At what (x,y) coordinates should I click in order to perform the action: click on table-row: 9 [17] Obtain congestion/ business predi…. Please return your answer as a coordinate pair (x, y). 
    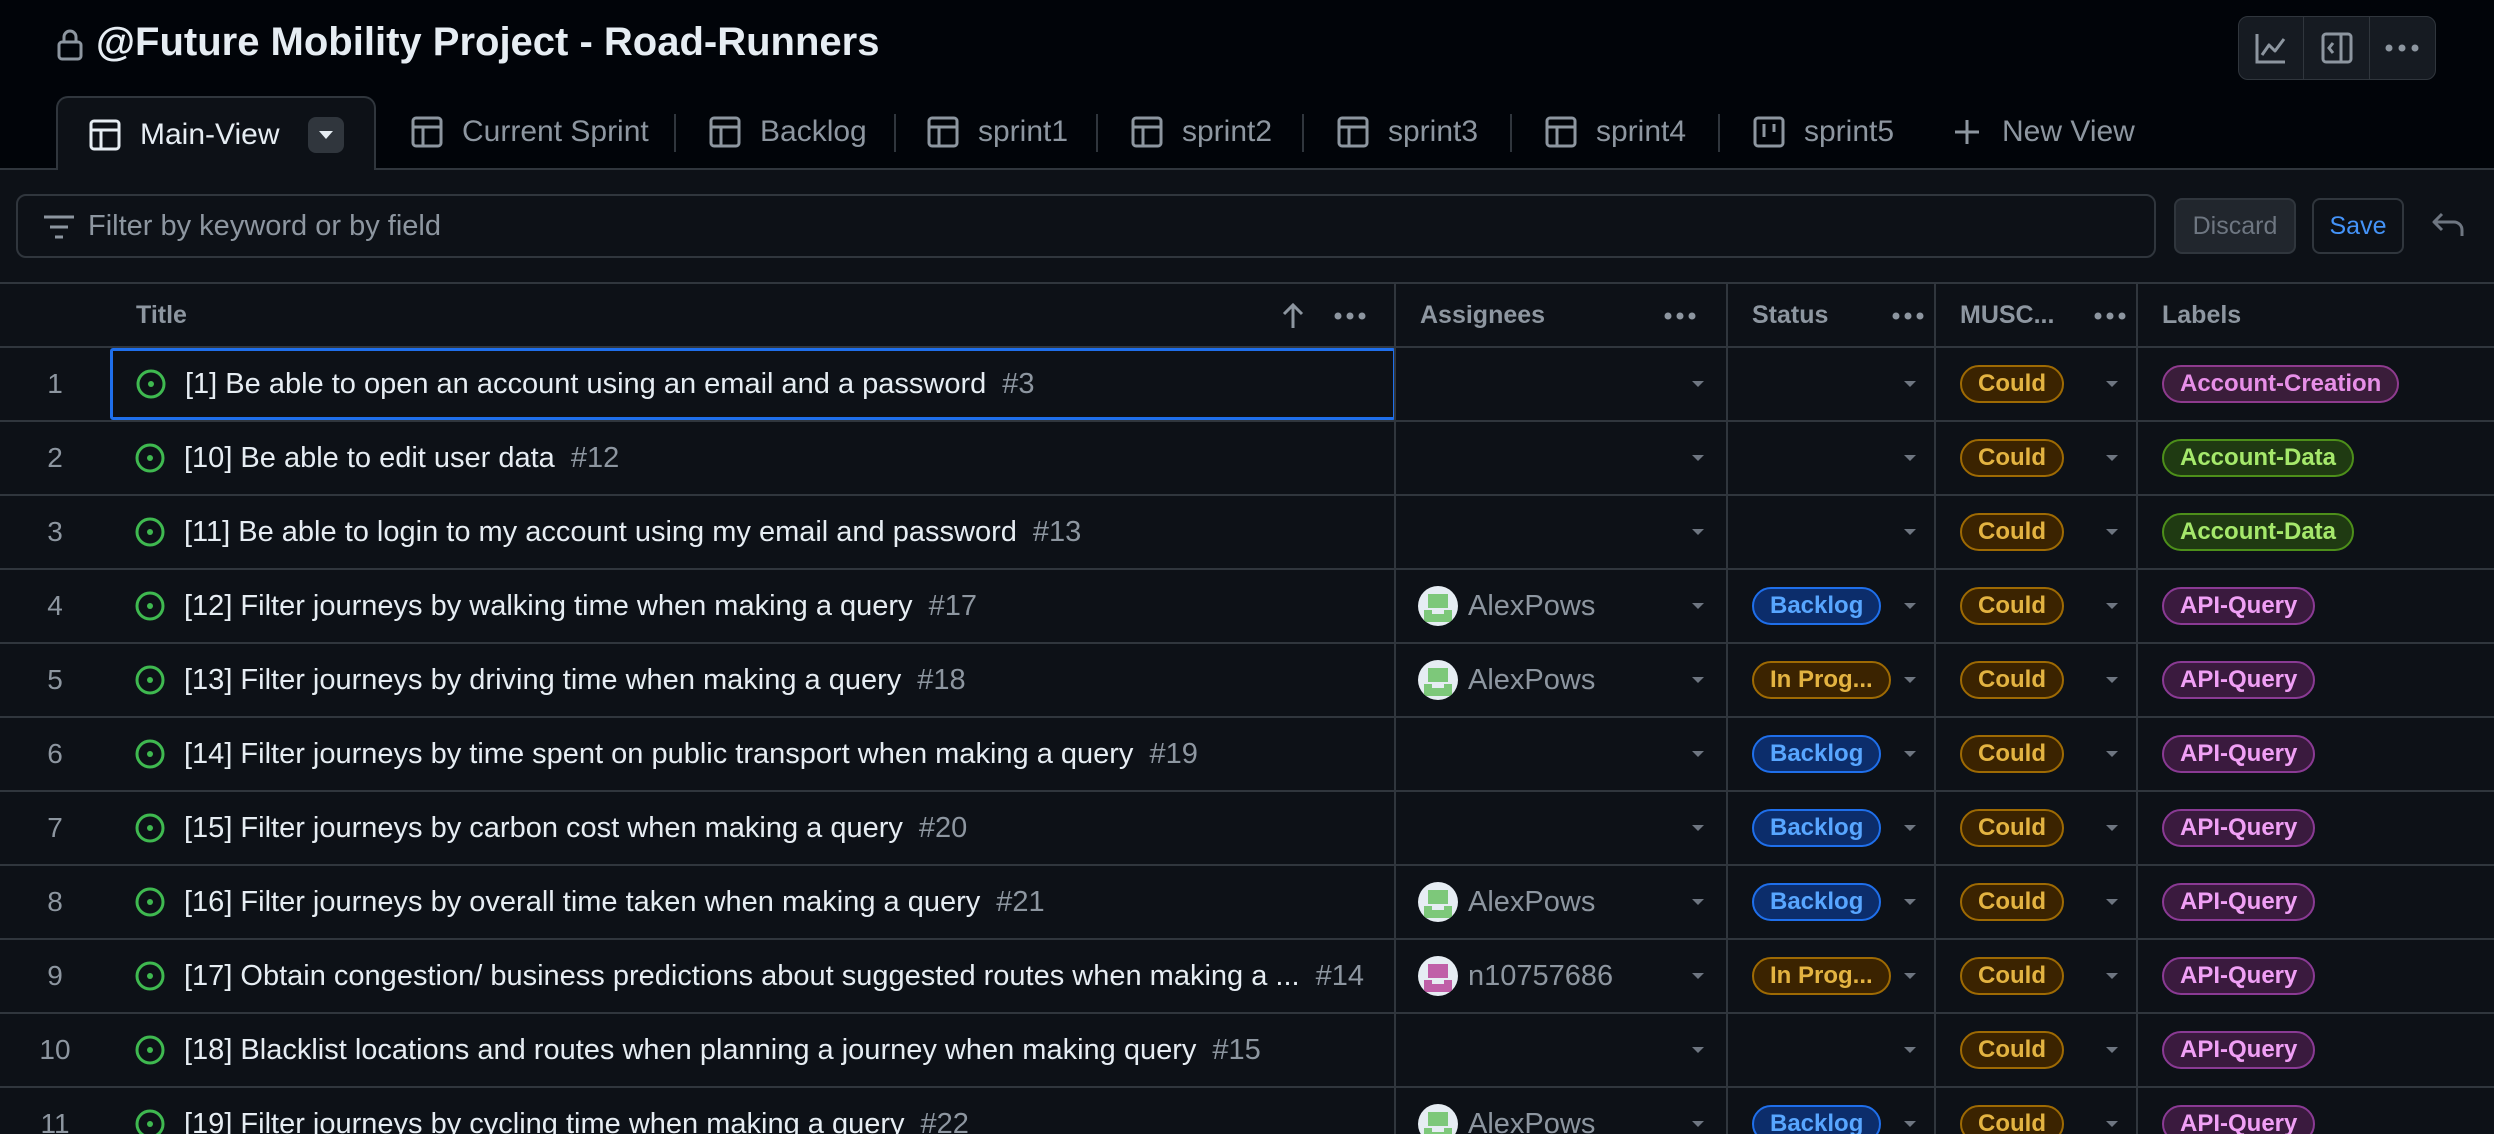
    Looking at the image, I should click on (1247, 977).